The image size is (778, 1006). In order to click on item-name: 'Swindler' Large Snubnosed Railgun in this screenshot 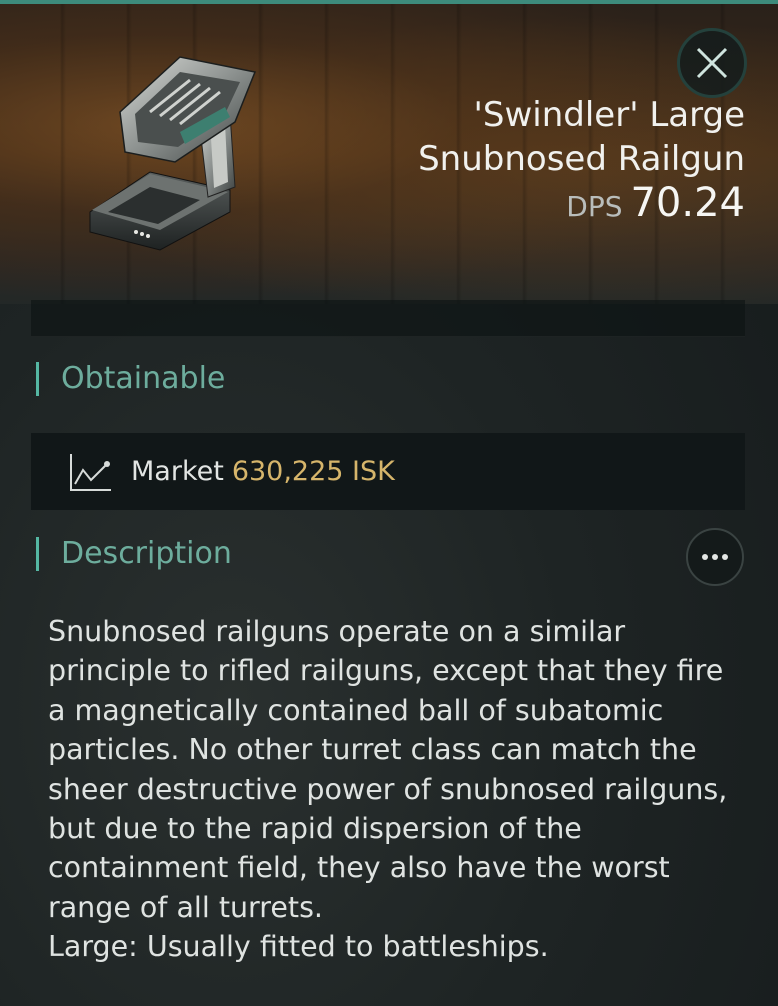, I will do `click(581, 137)`.